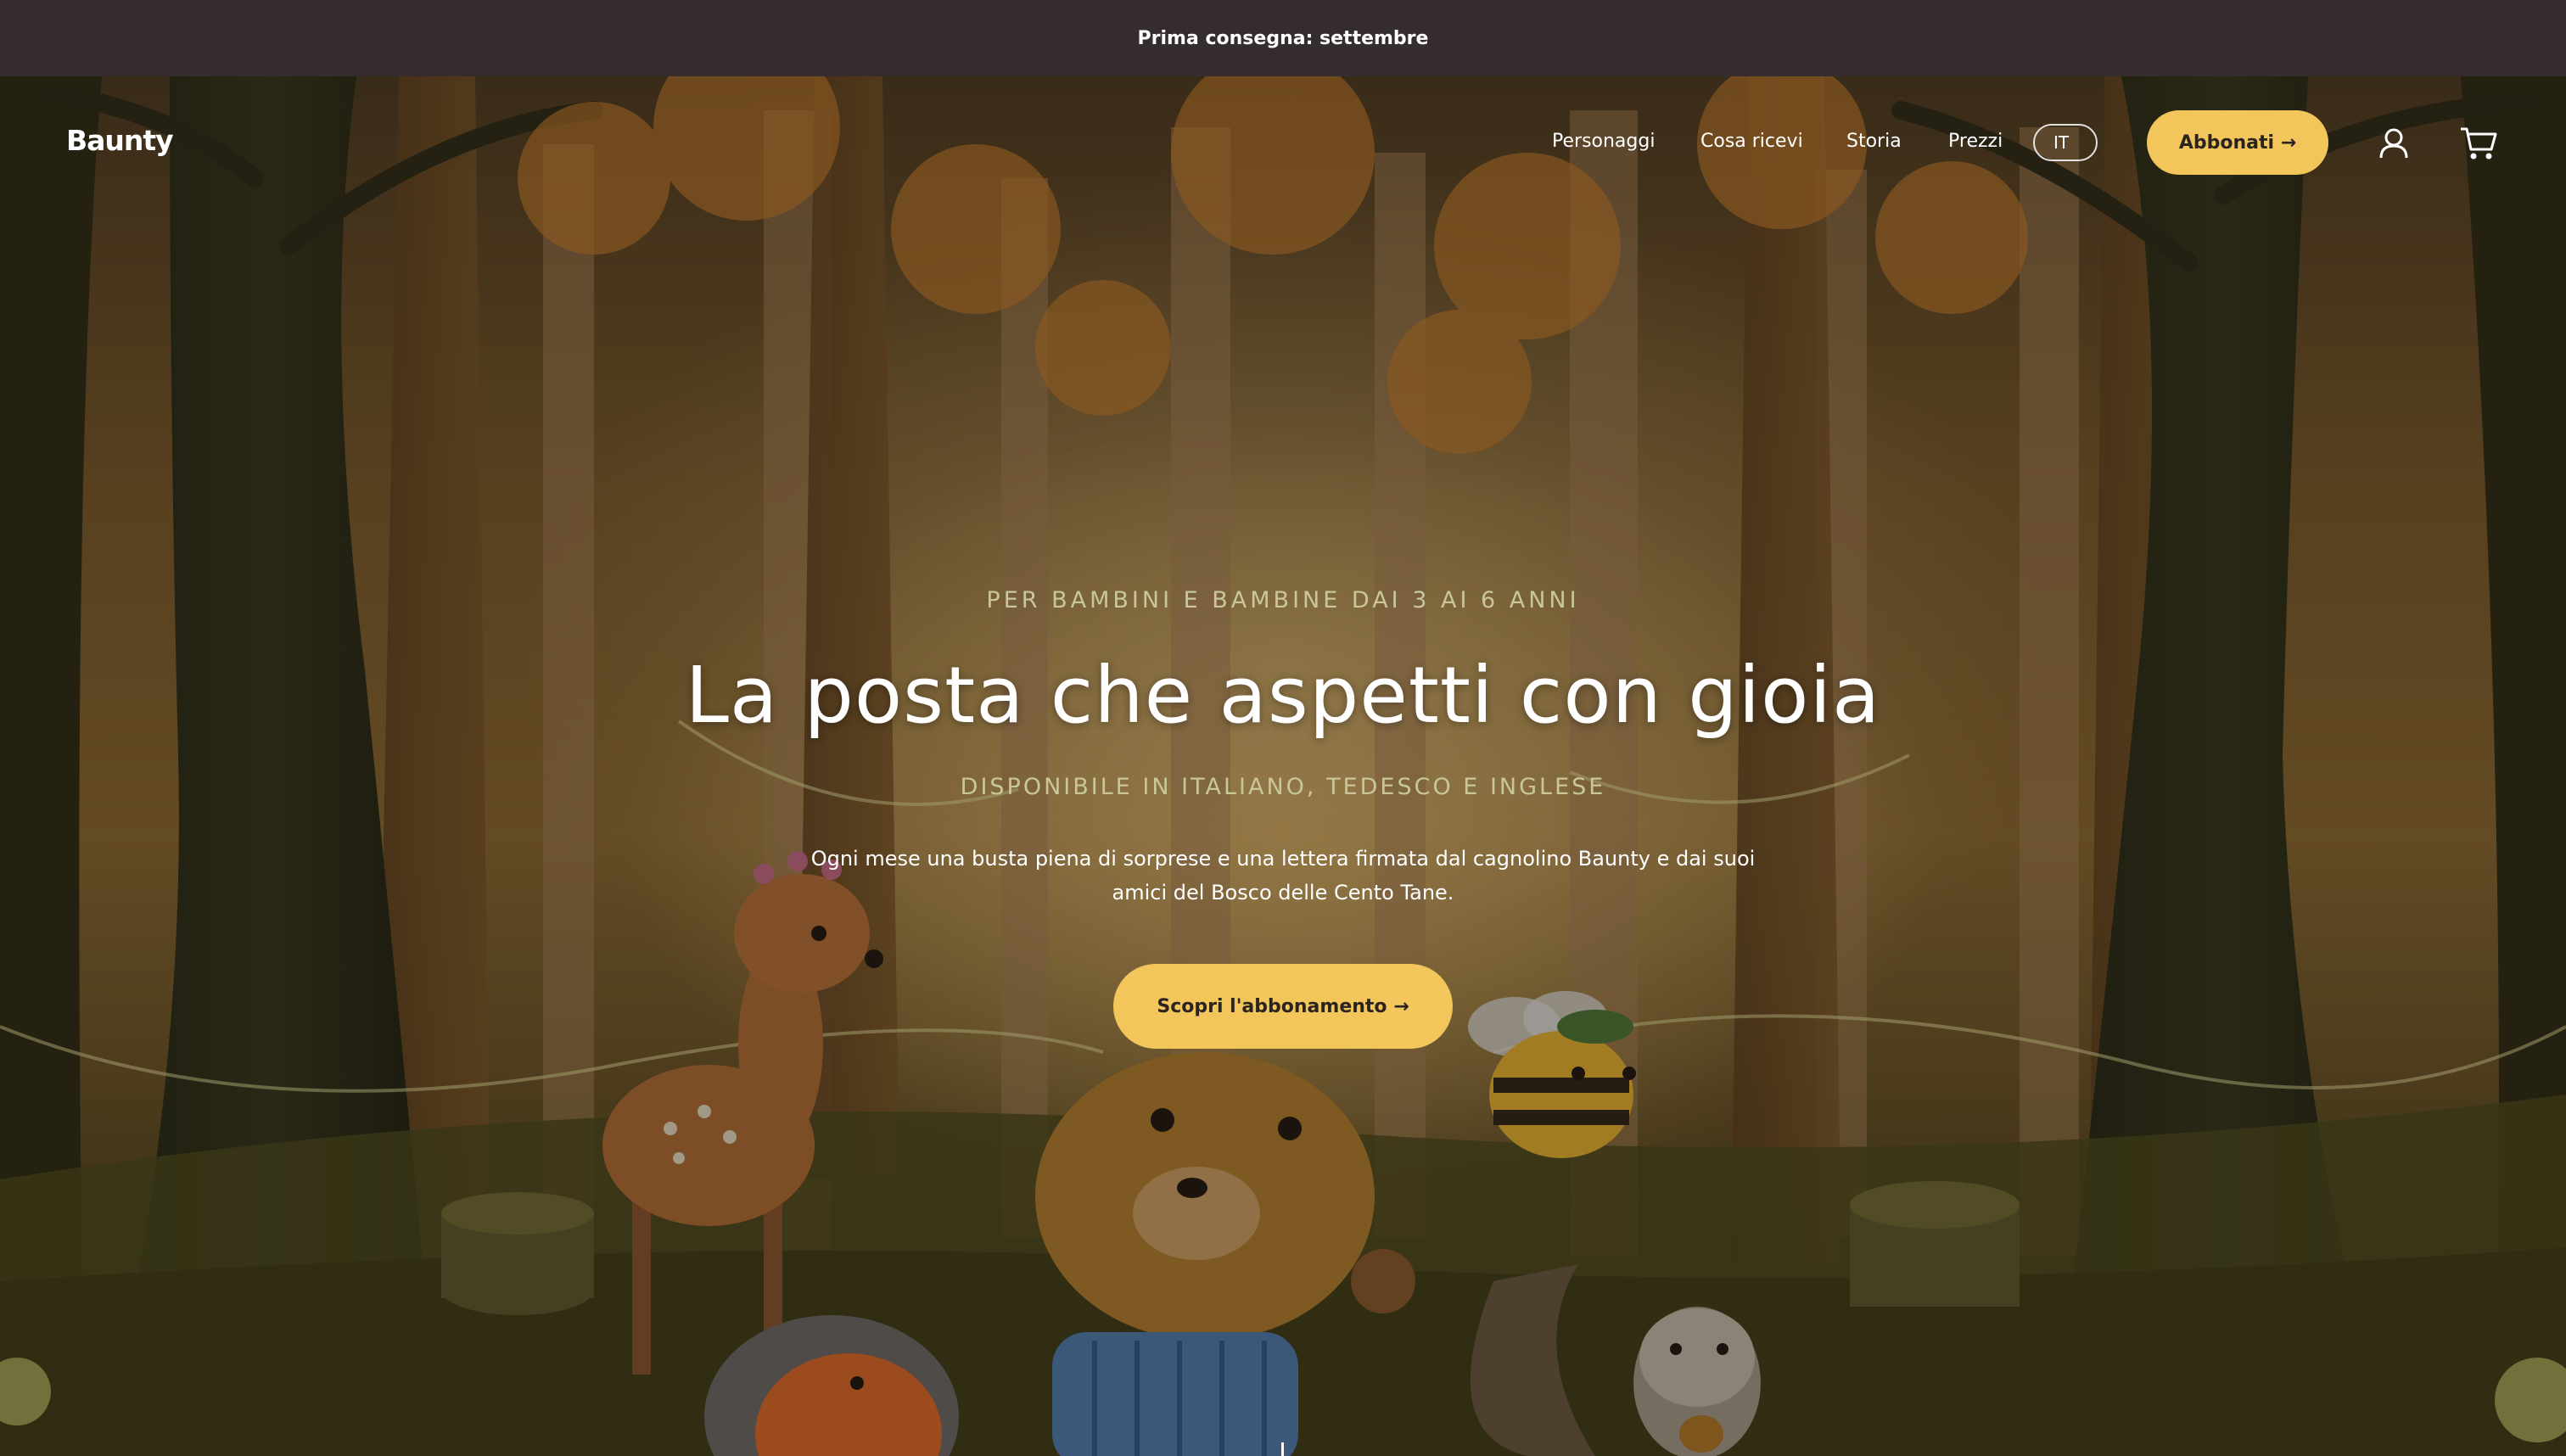  What do you see at coordinates (1603, 141) in the screenshot?
I see `nav-link-personaggi: Personaggi` at bounding box center [1603, 141].